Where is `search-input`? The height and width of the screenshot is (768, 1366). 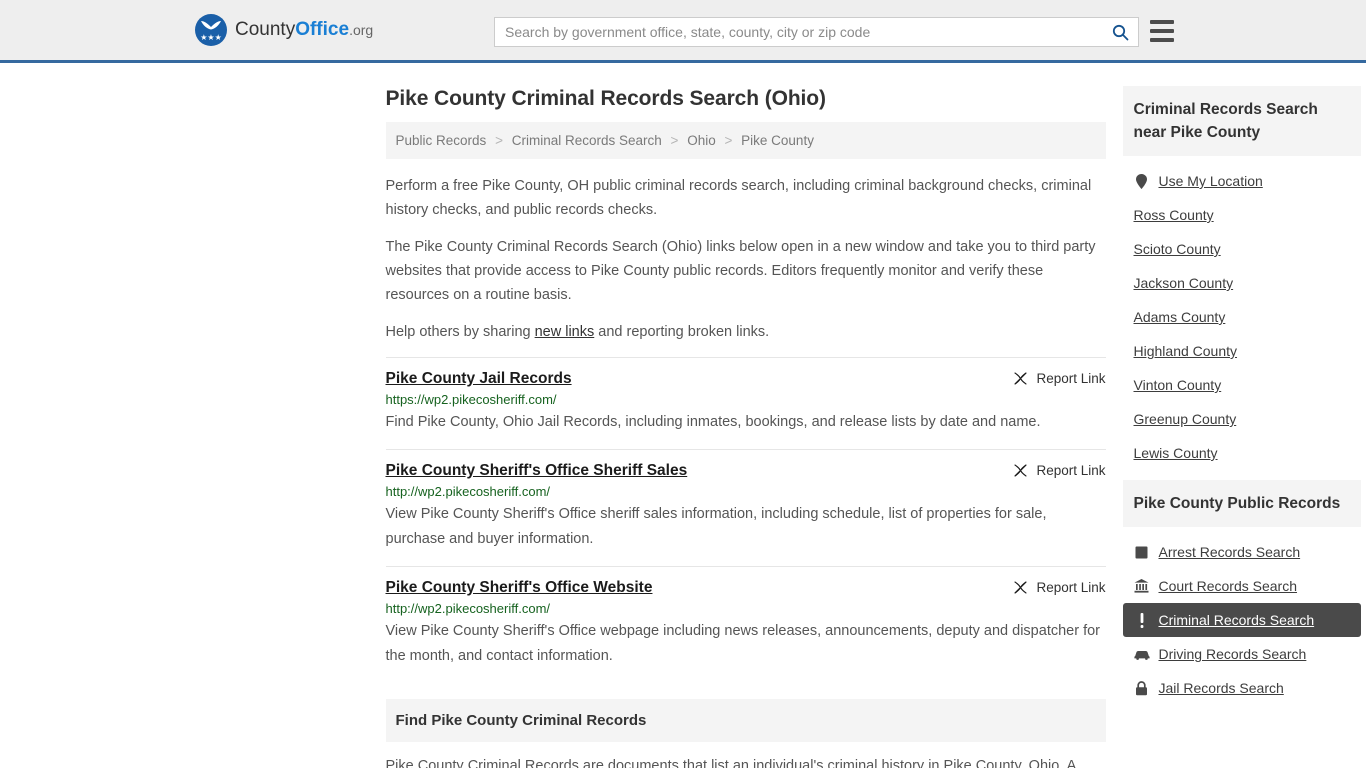 search-input is located at coordinates (798, 32).